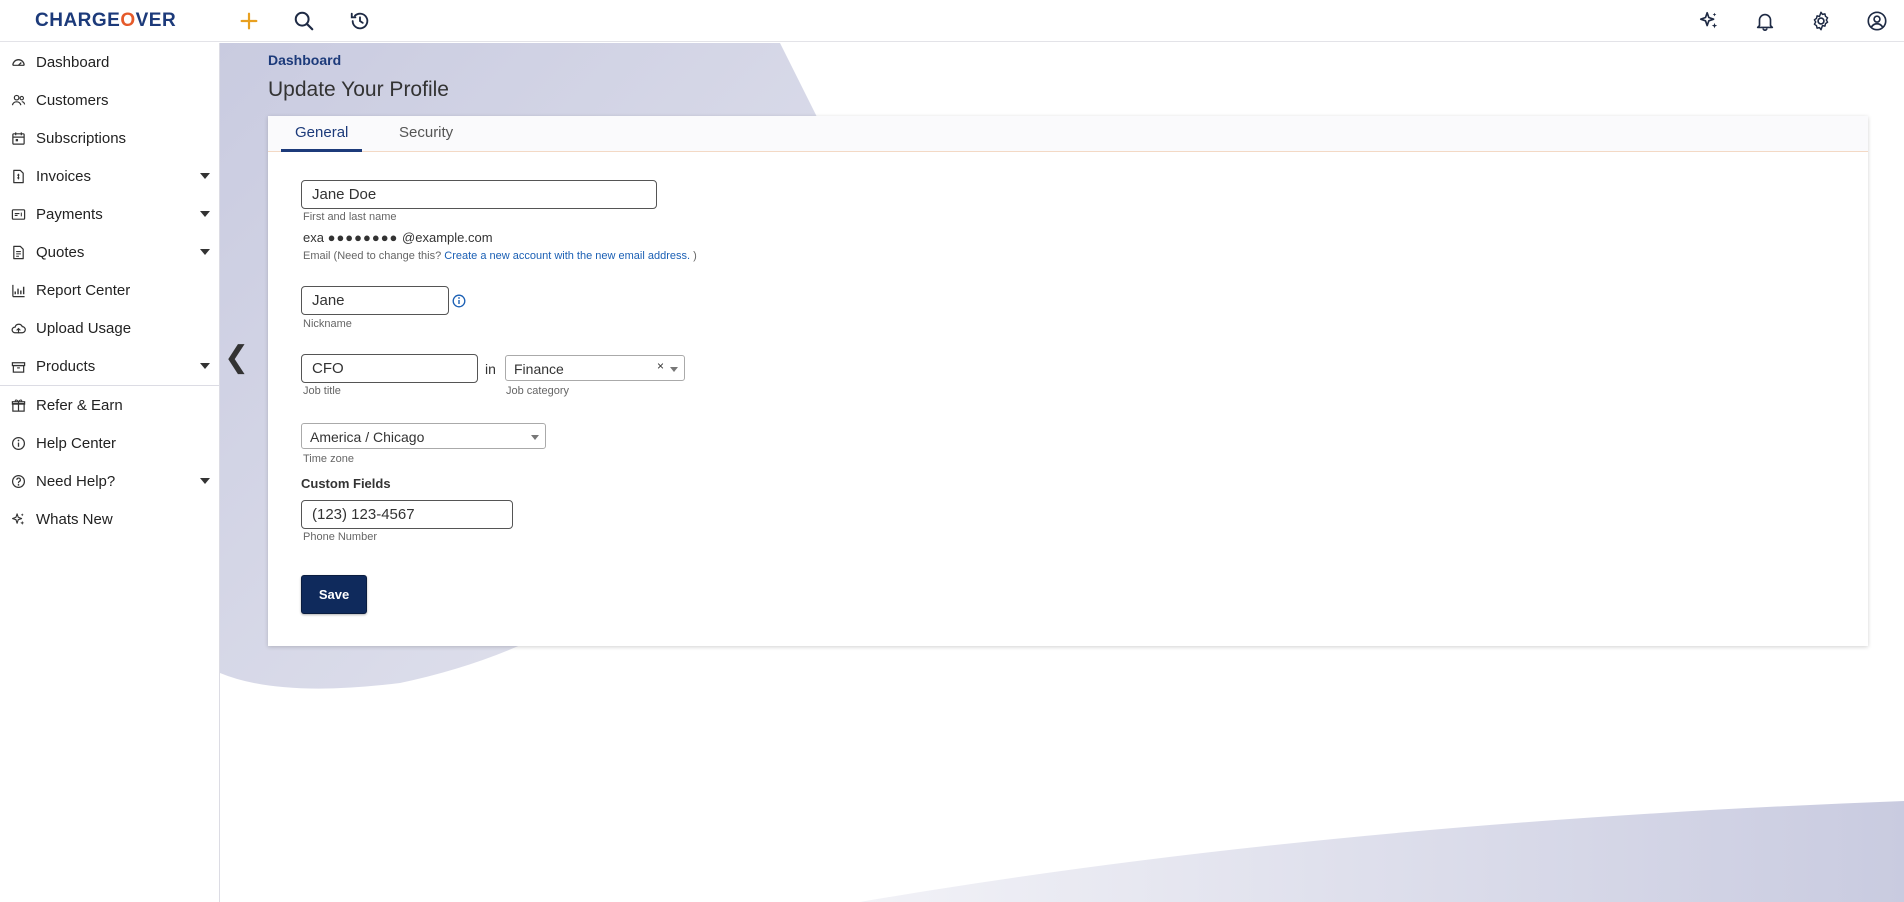 The height and width of the screenshot is (902, 1904). I want to click on time-zone-value: America / Chicago, so click(367, 437).